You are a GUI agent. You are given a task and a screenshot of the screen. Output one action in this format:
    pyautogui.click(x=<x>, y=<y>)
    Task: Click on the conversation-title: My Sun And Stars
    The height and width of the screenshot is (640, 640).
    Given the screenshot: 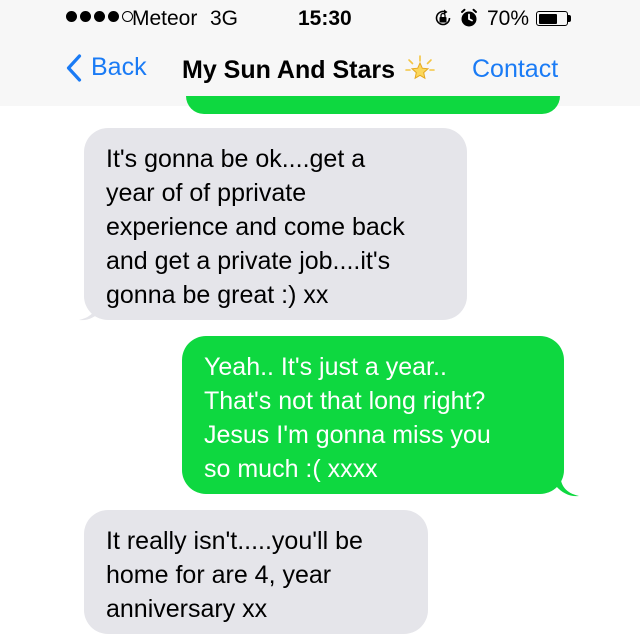 What is the action you would take?
    pyautogui.click(x=288, y=69)
    